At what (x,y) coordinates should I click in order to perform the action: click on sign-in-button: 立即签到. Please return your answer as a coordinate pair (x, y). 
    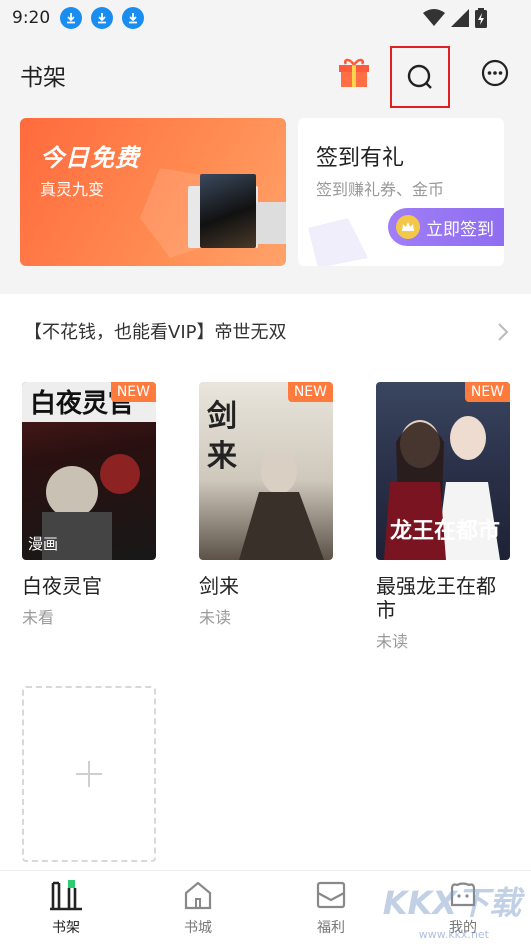
    Looking at the image, I should click on (446, 227).